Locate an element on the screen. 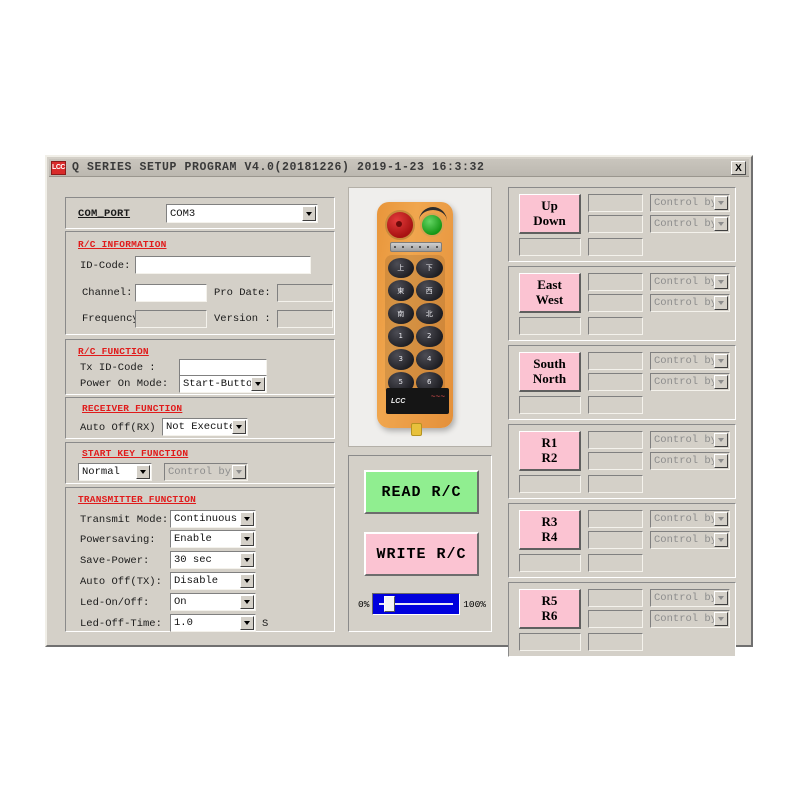 The image size is (800, 800). transmit-mode-label: Transmit Mode: is located at coordinates (124, 520).